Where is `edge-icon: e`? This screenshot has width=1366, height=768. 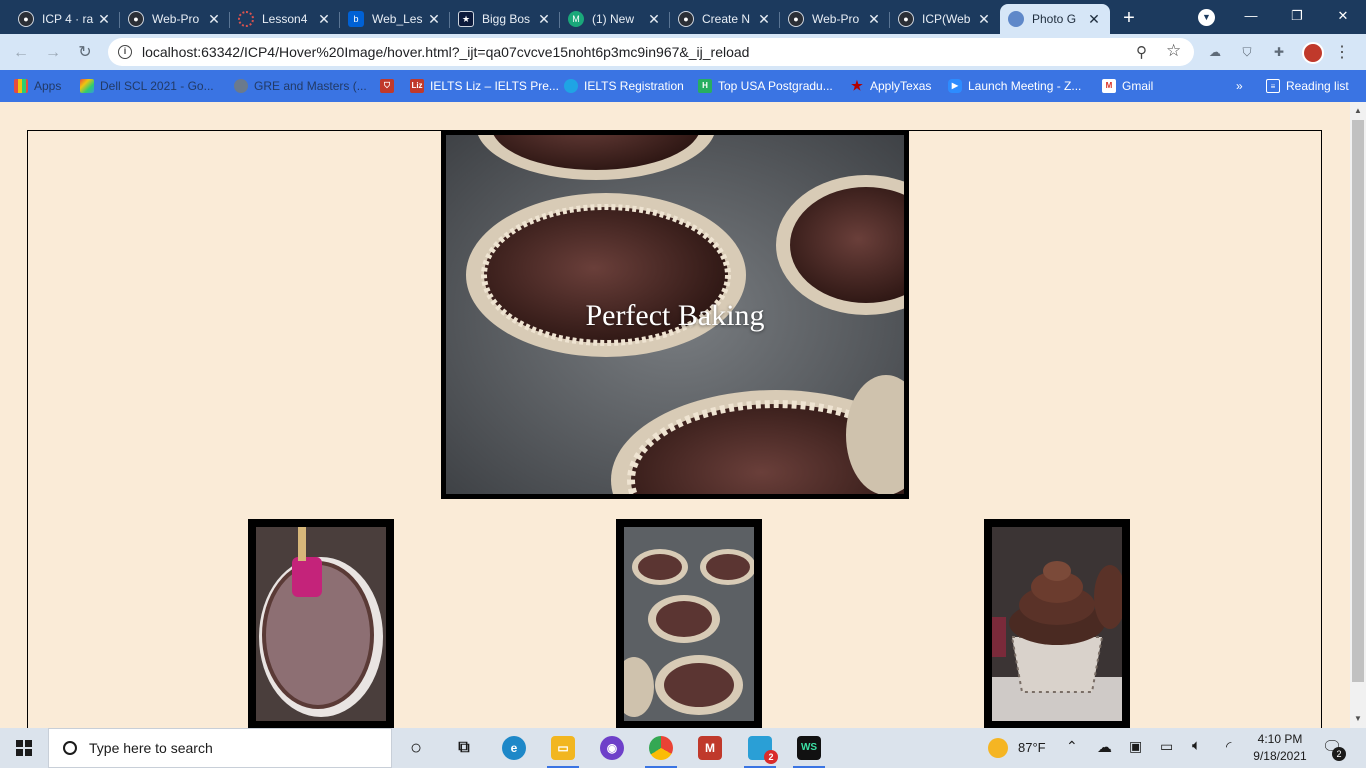
edge-icon: e is located at coordinates (514, 748).